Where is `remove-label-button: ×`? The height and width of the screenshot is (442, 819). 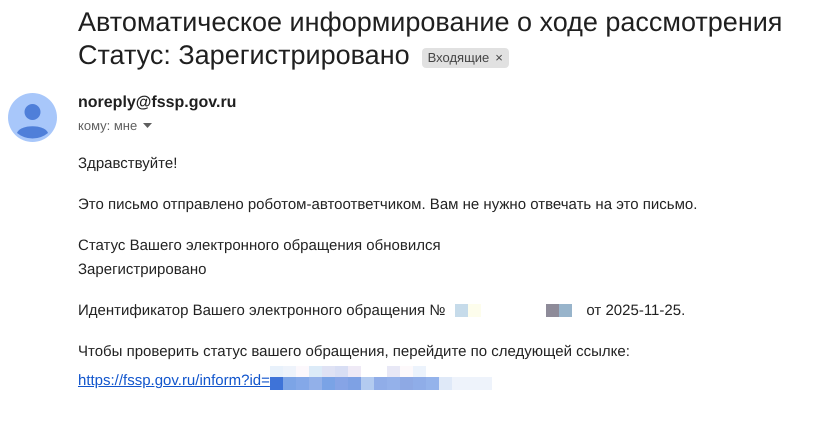 remove-label-button: × is located at coordinates (499, 57).